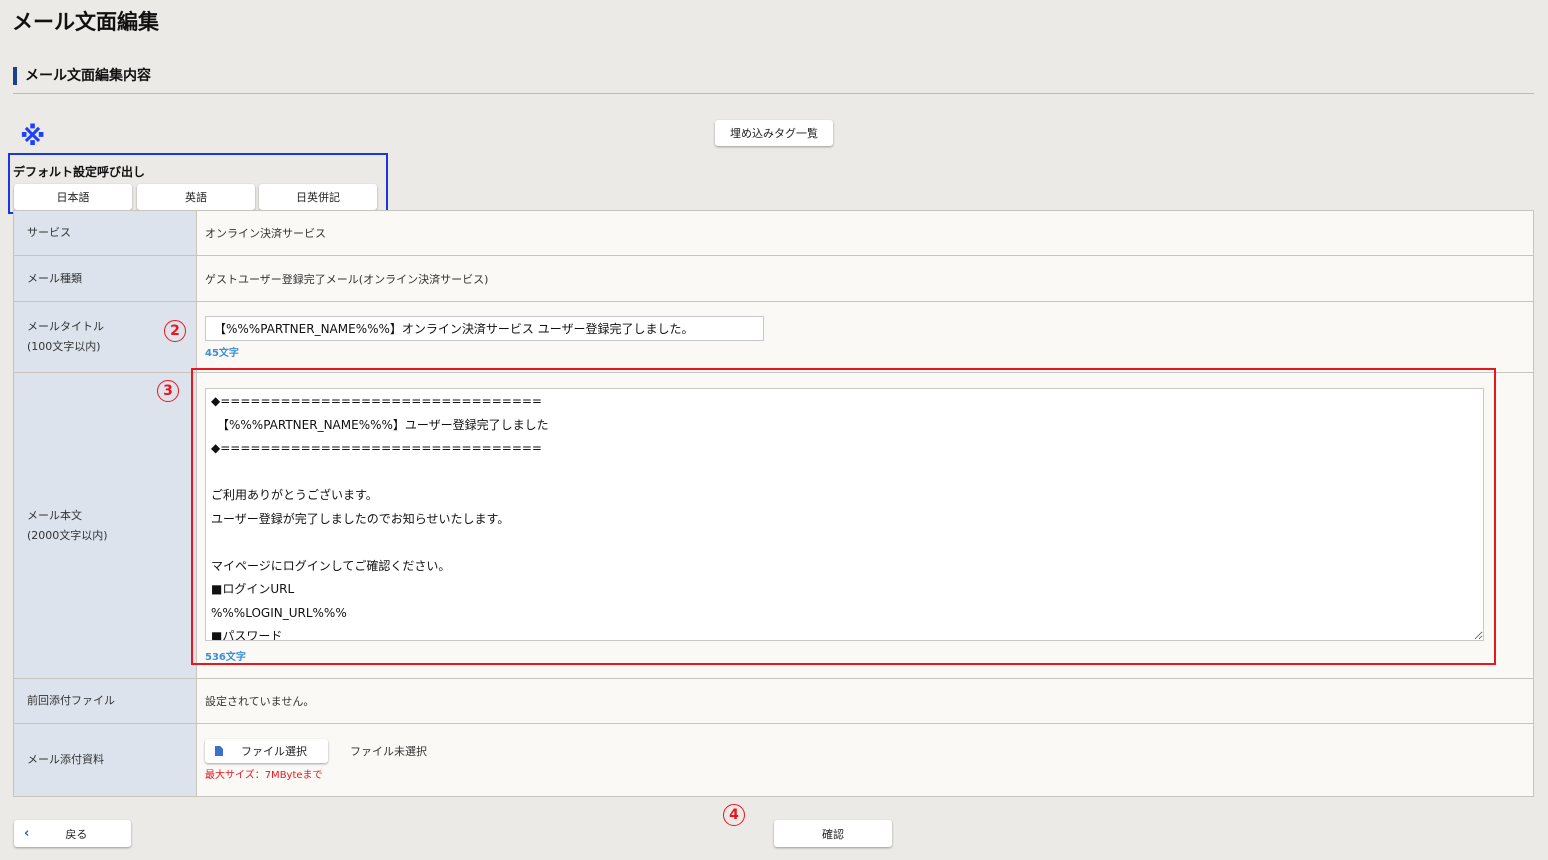  What do you see at coordinates (225, 657) in the screenshot?
I see `mail-body-char-count: 536文字` at bounding box center [225, 657].